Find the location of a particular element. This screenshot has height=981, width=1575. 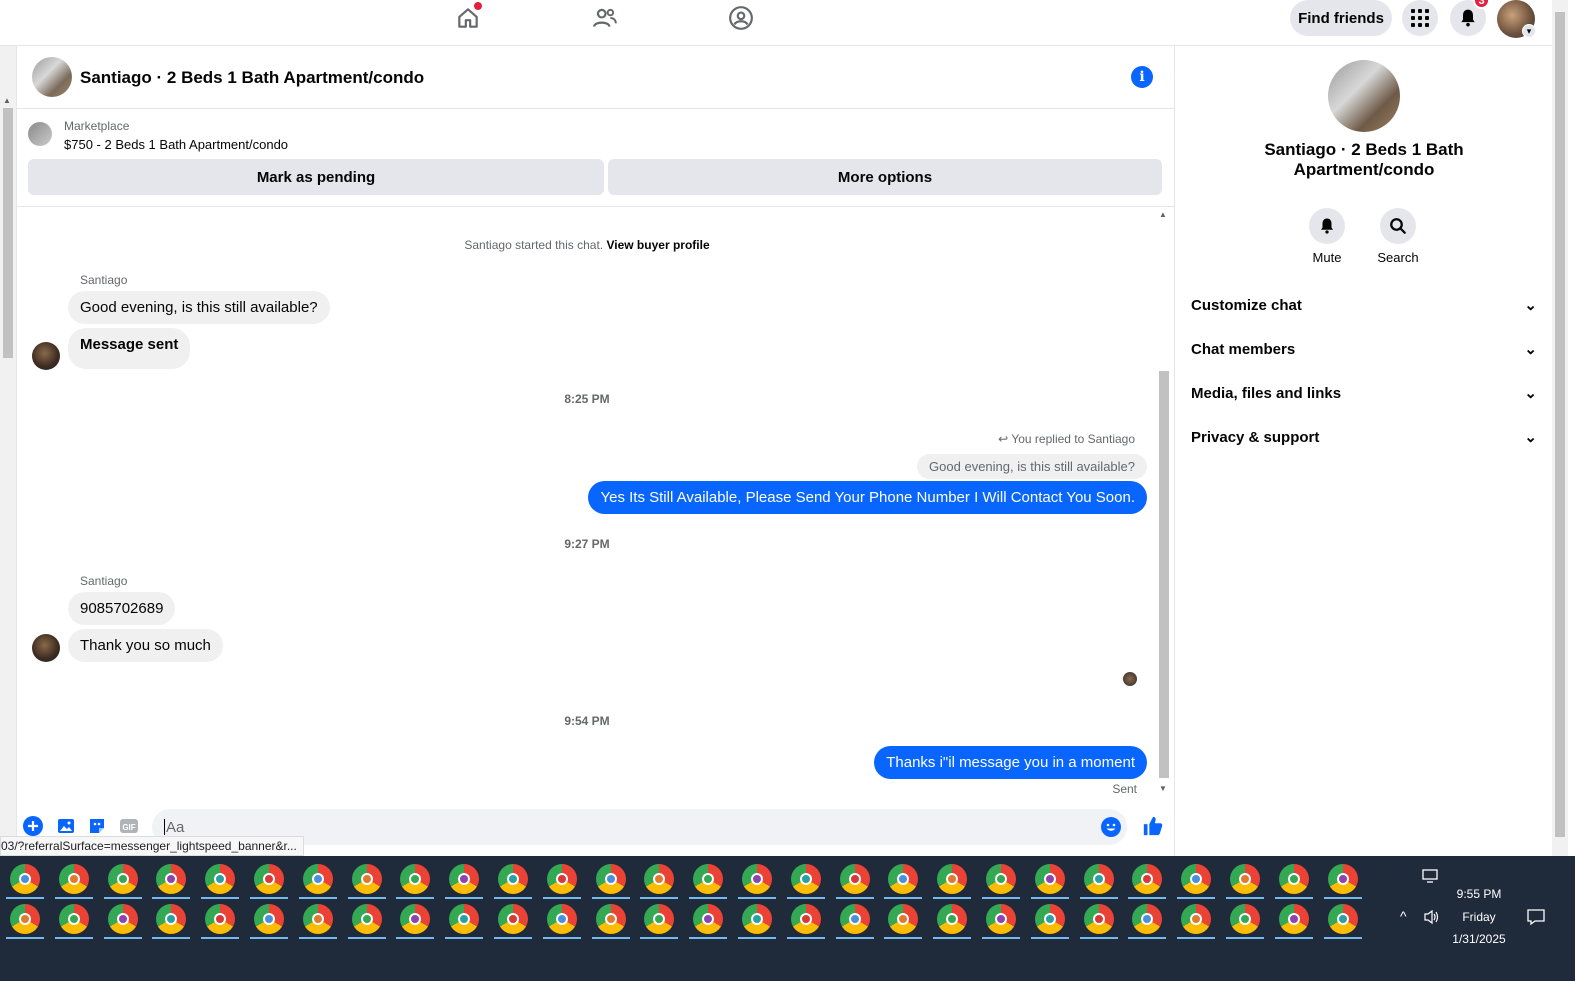

thumbs-up-icon is located at coordinates (1153, 826).